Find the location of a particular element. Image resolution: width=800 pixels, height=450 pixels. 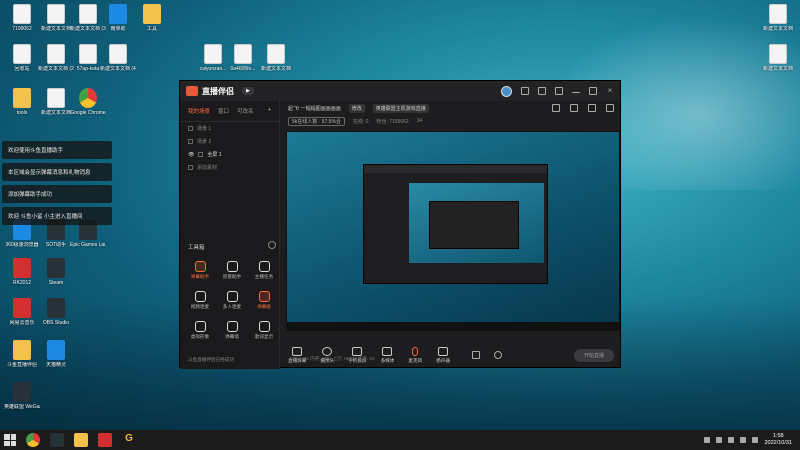

preview-window is located at coordinates (455, 224).